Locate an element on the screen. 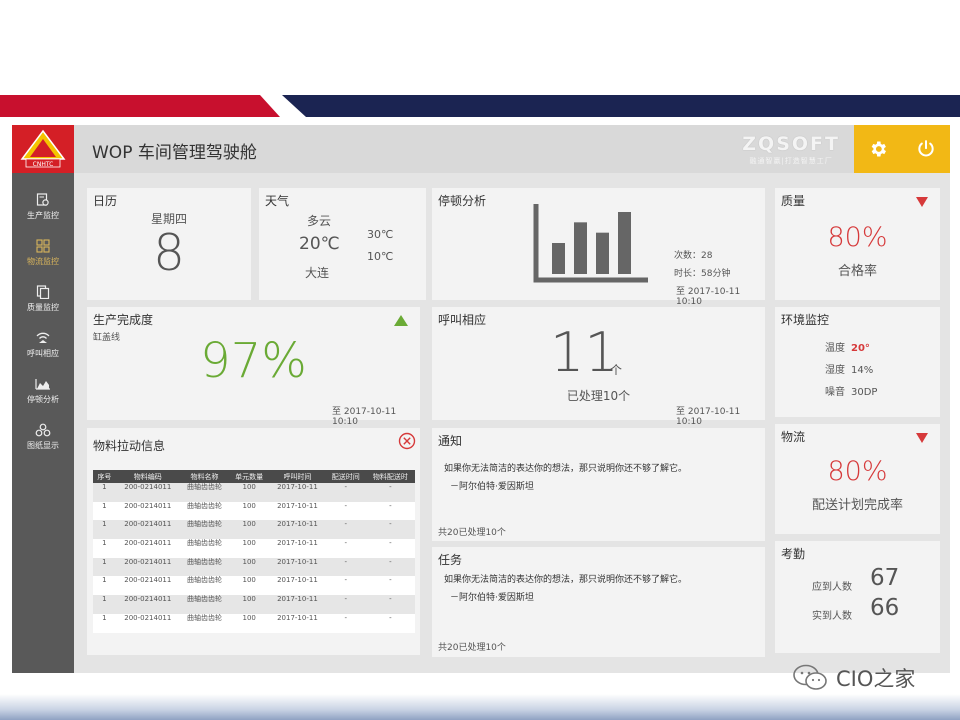 The height and width of the screenshot is (720, 960). env-humidity-value: 14% is located at coordinates (862, 370).